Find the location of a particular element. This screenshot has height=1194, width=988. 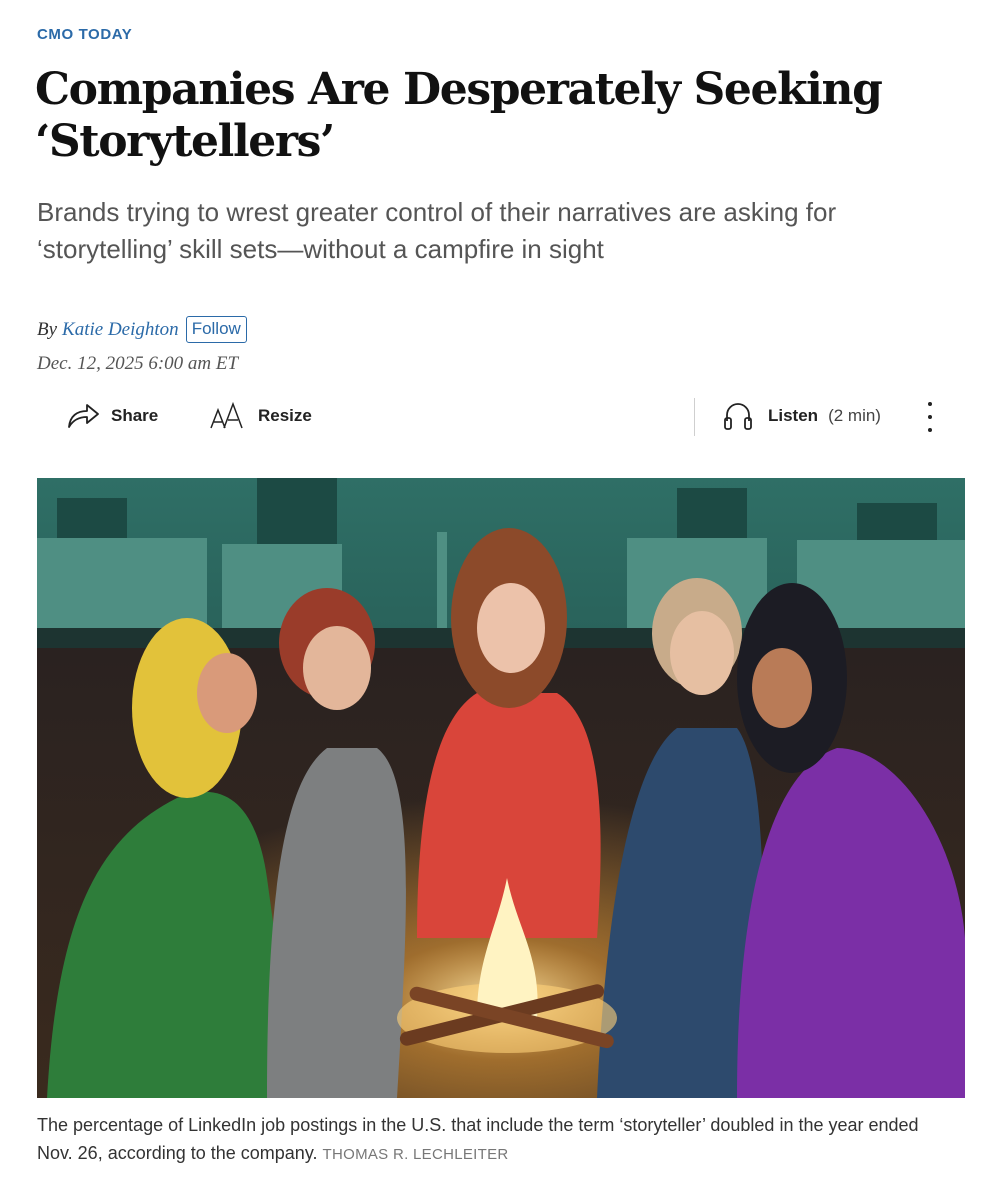

byline-prefix: By is located at coordinates (47, 329).